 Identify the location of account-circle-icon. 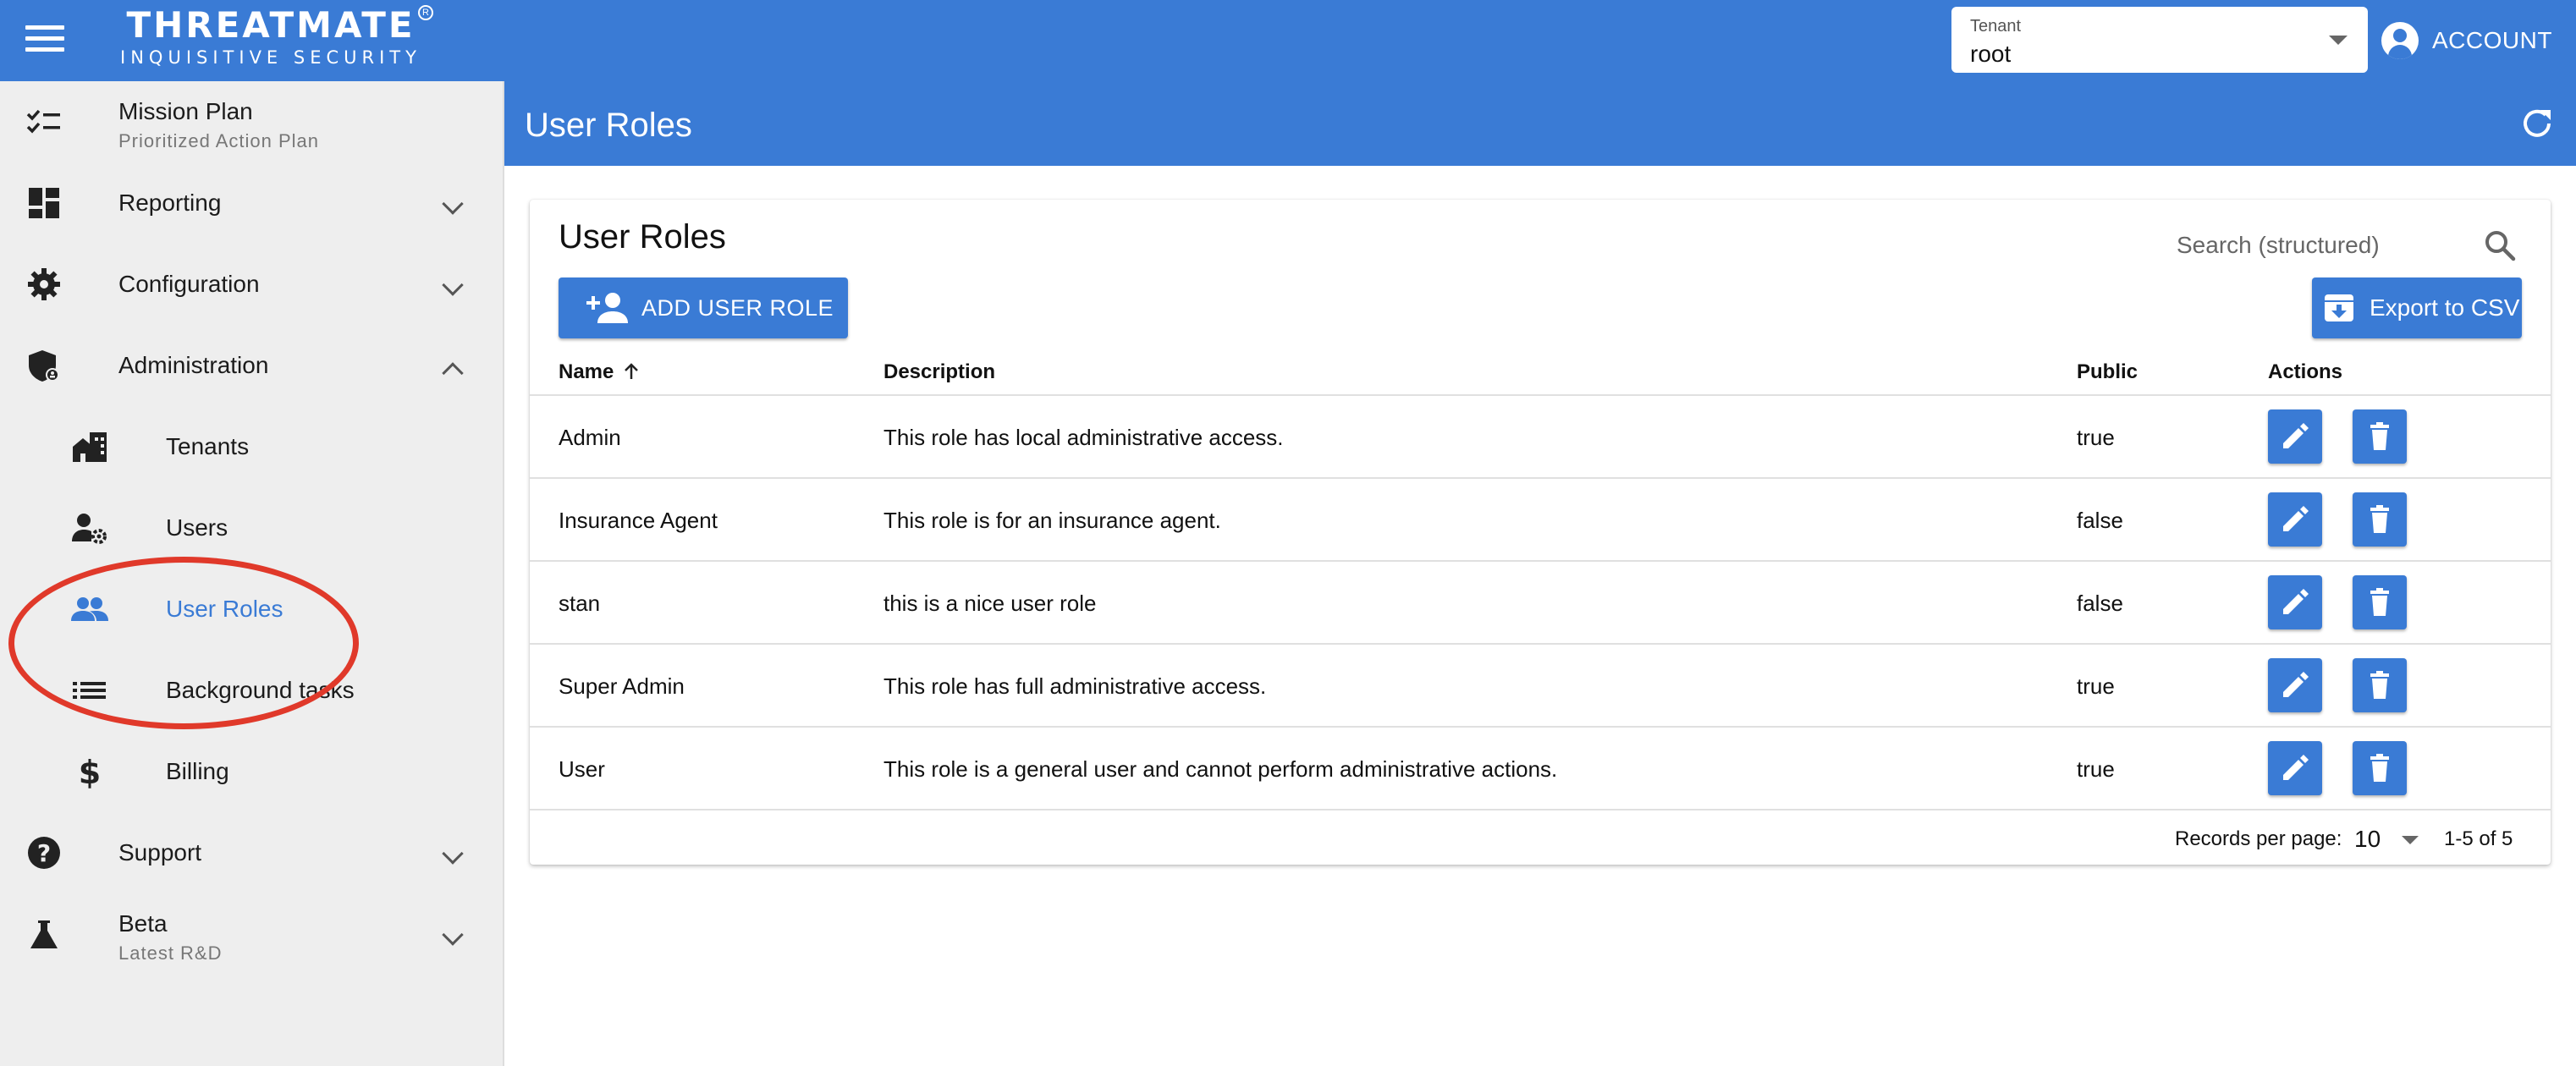
(2400, 40).